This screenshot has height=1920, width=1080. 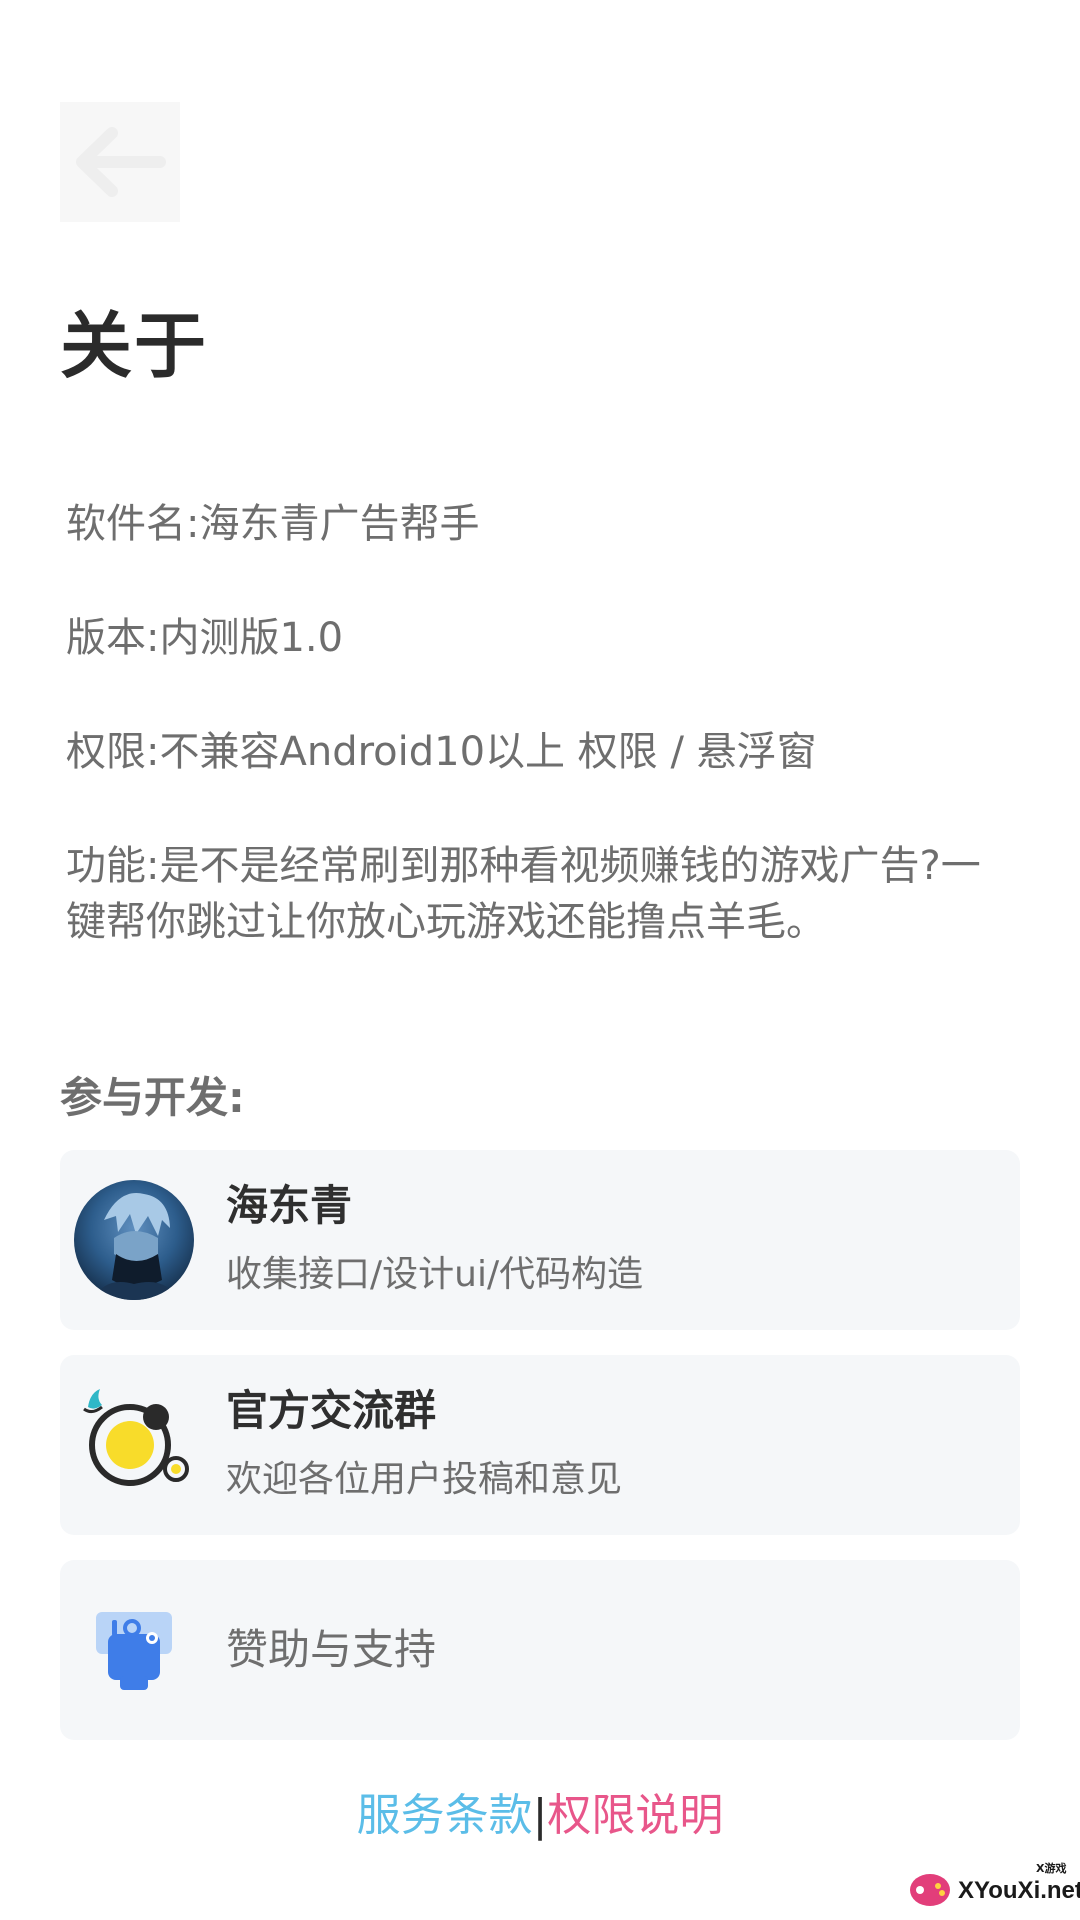 What do you see at coordinates (540, 1650) in the screenshot?
I see `sponsor-card: 赞助与支持` at bounding box center [540, 1650].